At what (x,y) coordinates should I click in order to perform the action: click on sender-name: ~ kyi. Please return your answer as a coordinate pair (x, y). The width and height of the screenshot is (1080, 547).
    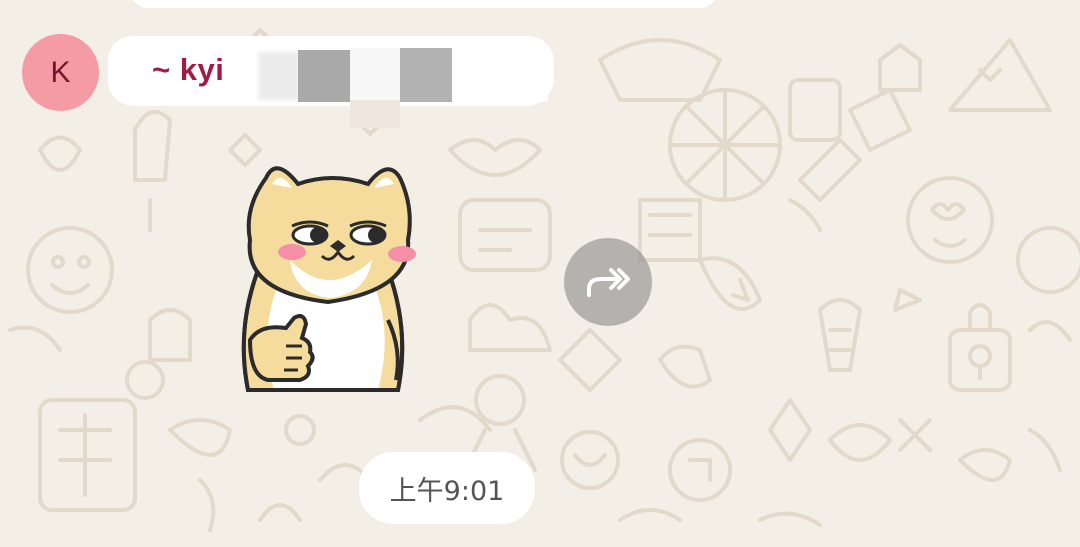
    Looking at the image, I should click on (188, 69).